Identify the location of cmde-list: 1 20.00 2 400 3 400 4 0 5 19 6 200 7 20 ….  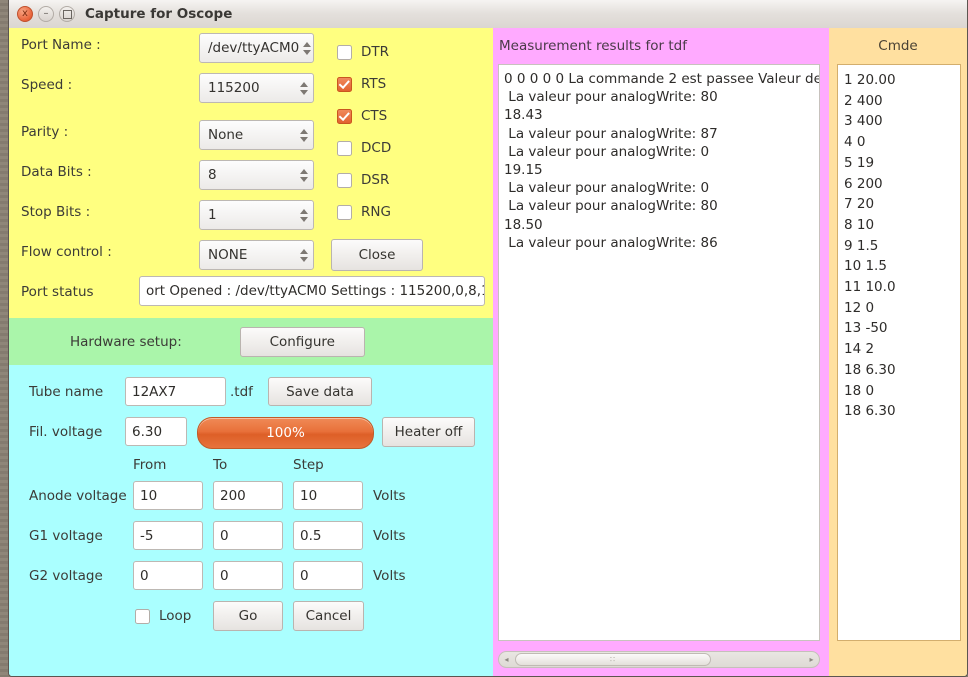
(899, 352).